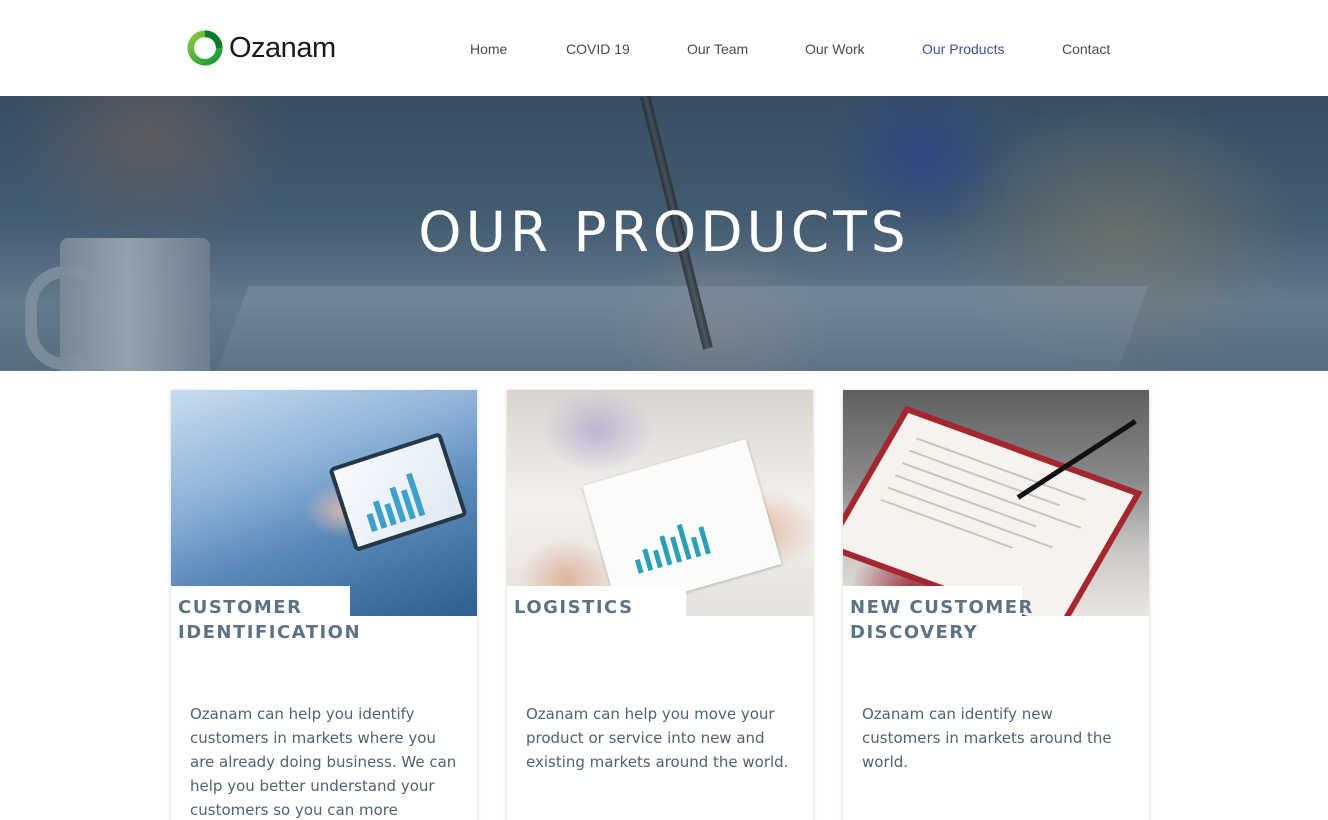  What do you see at coordinates (963, 49) in the screenshot?
I see `nav-our-products: Our Products` at bounding box center [963, 49].